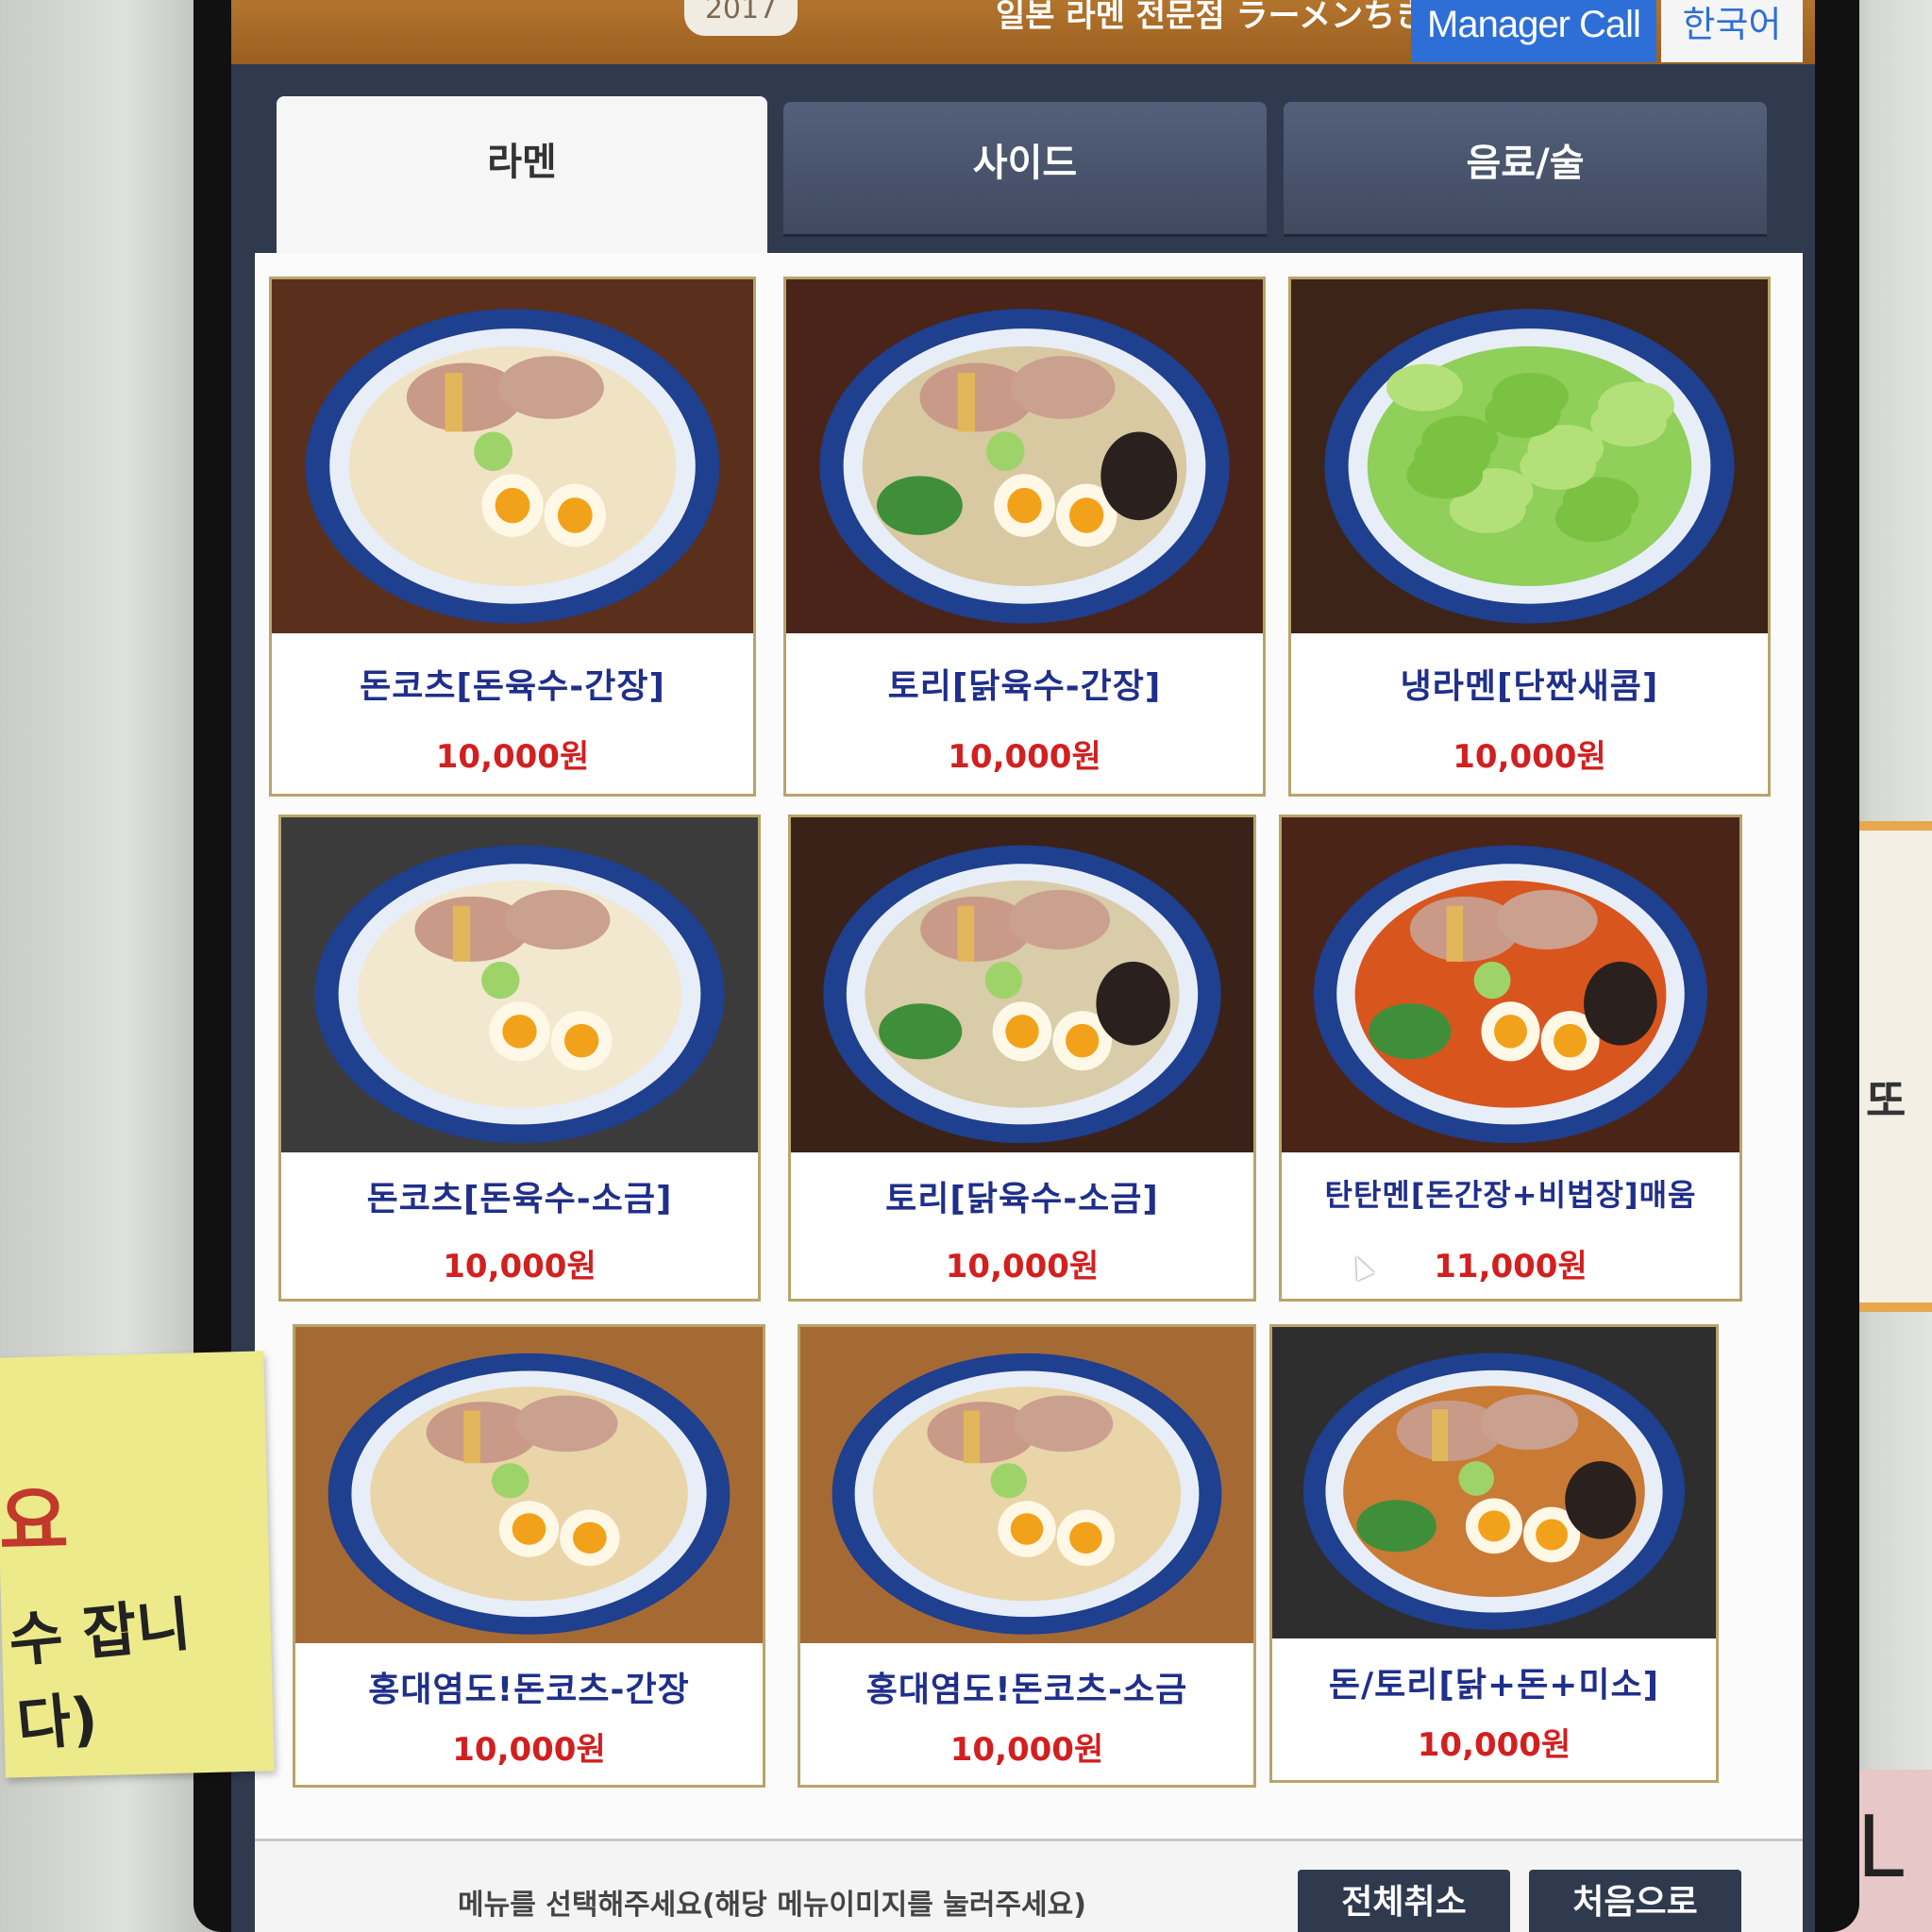  Describe the element at coordinates (35, 1521) in the screenshot. I see `sticky-note-text: 요` at that location.